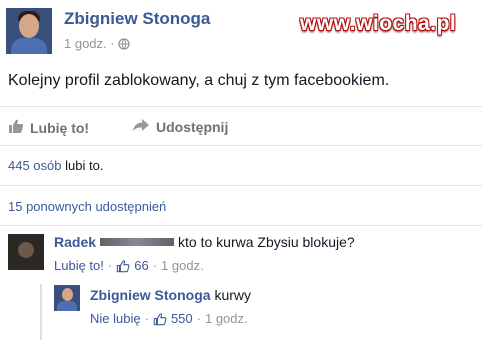 This screenshot has width=482, height=344. I want to click on comment-like-count: 66, so click(141, 265).